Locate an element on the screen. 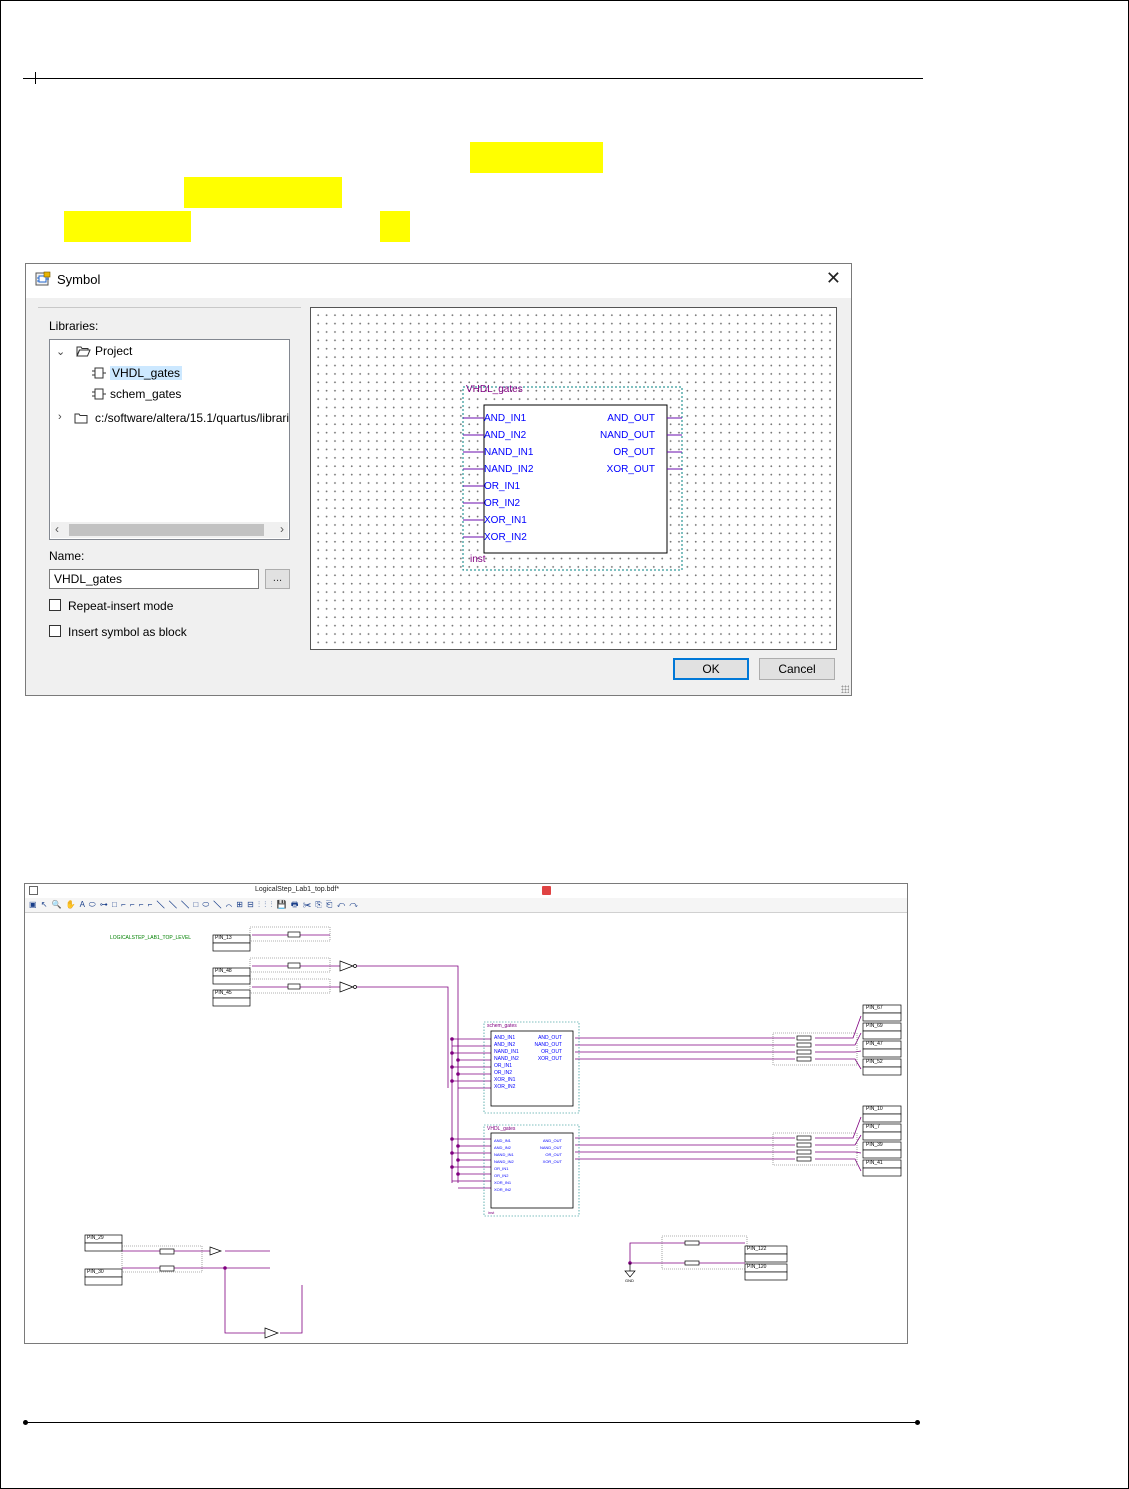 The width and height of the screenshot is (1129, 1489). pin-label: PIN_41 is located at coordinates (874, 1163).